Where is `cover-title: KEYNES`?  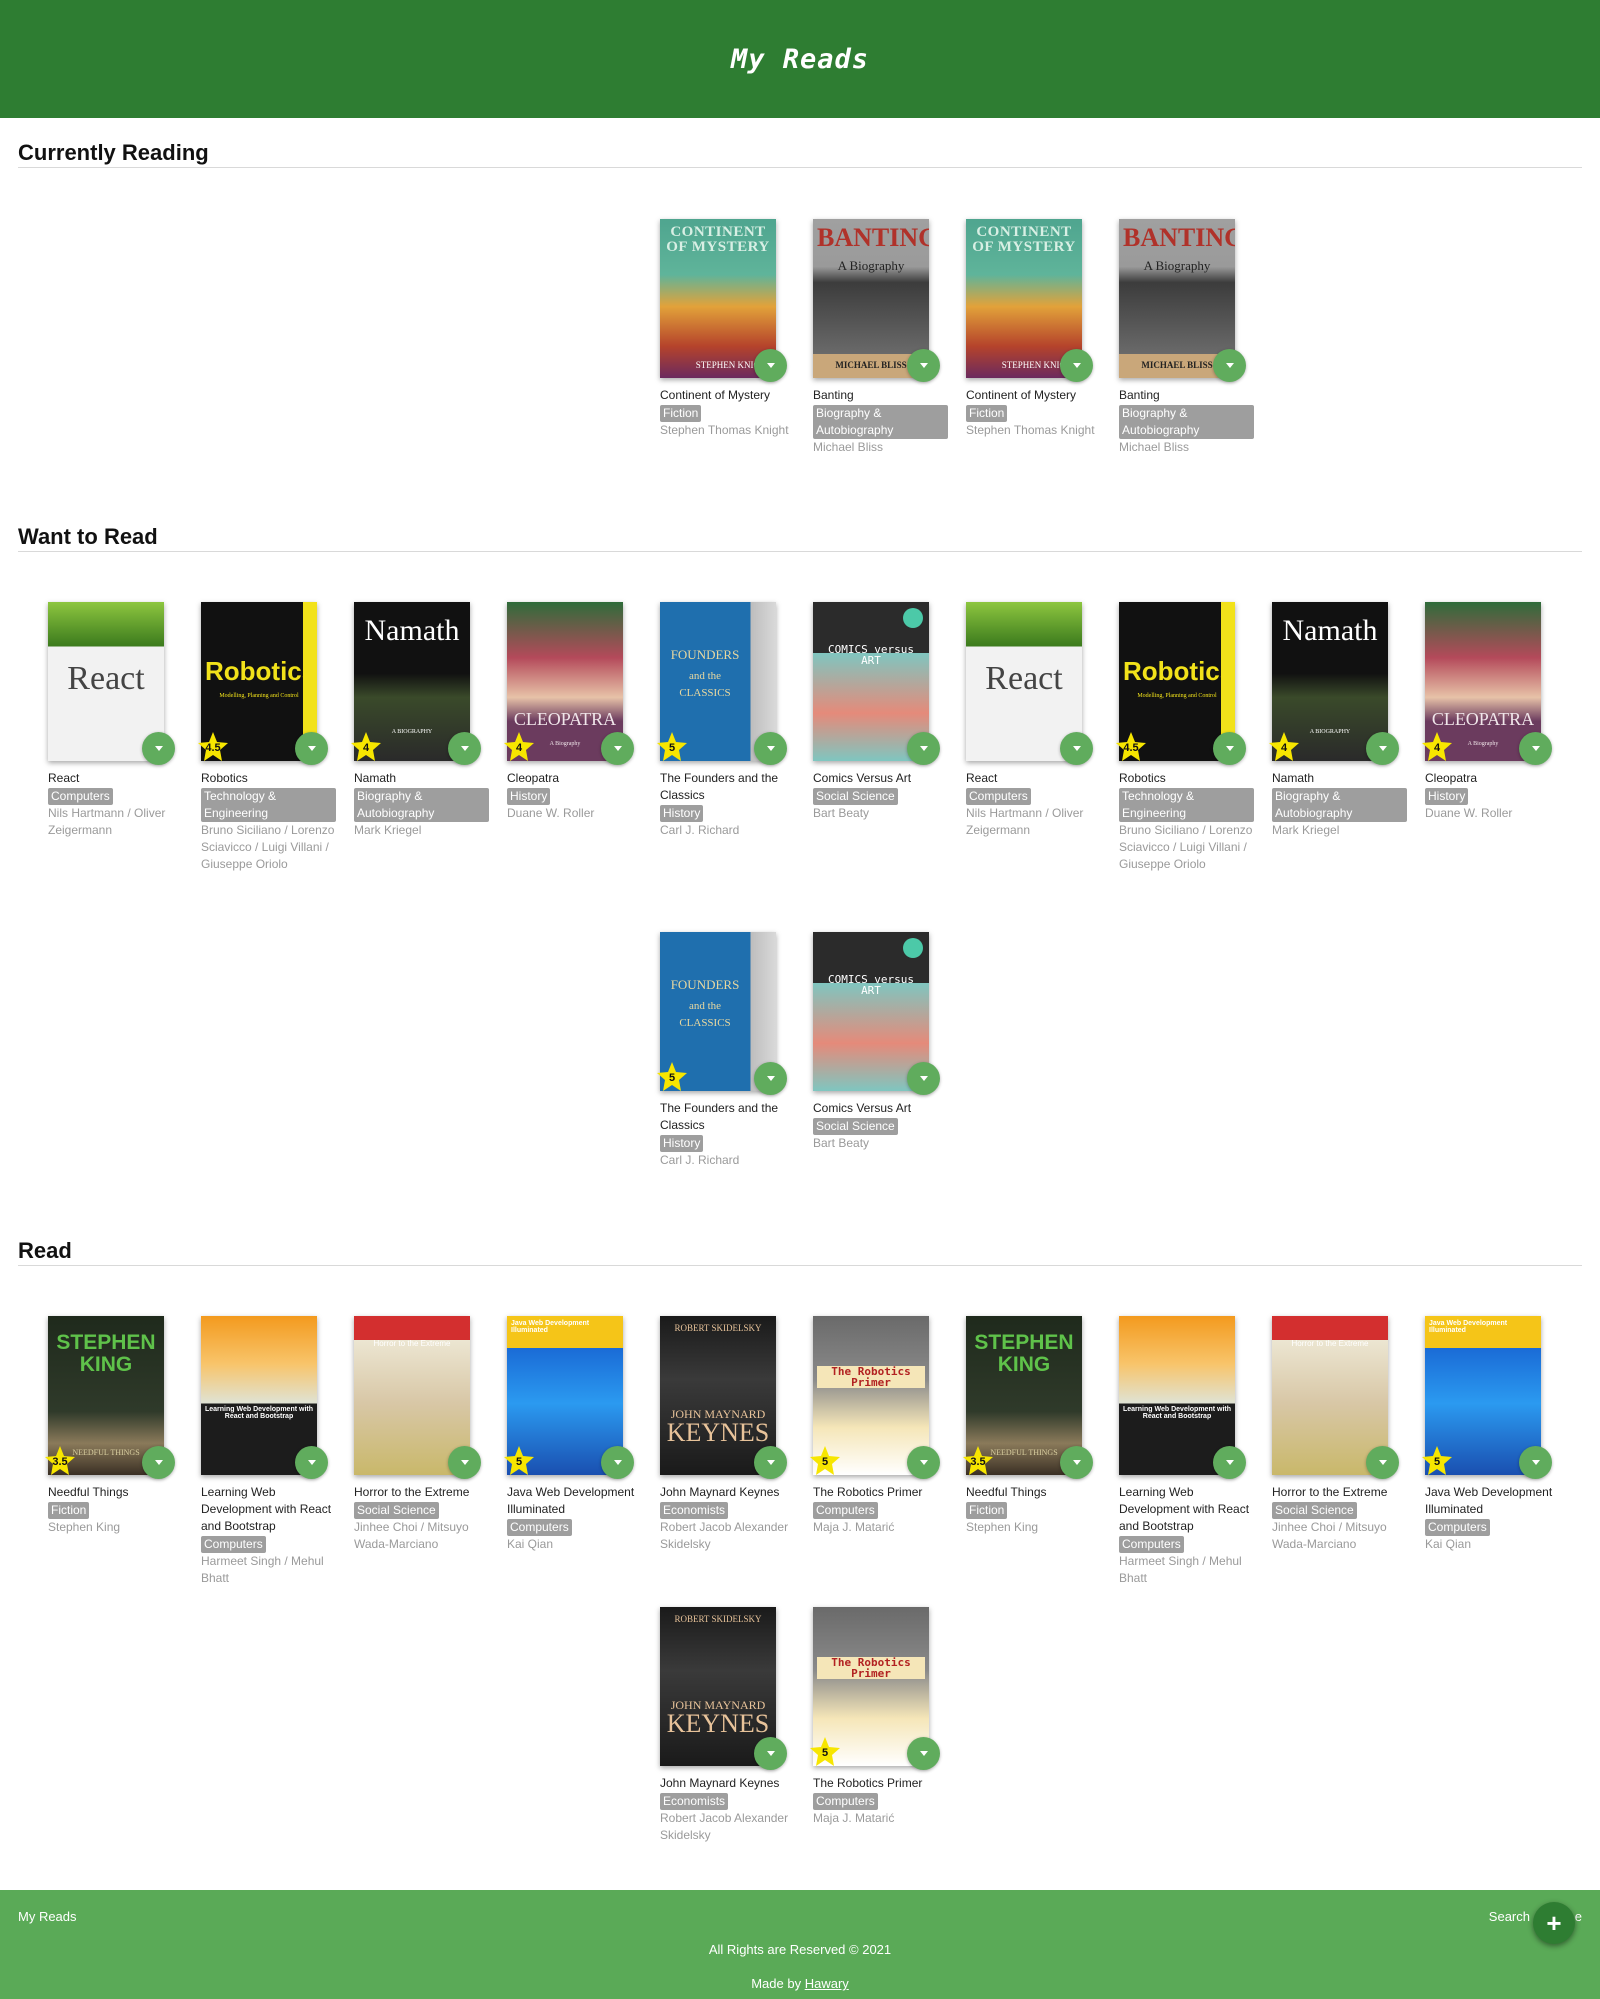 cover-title: KEYNES is located at coordinates (718, 1432).